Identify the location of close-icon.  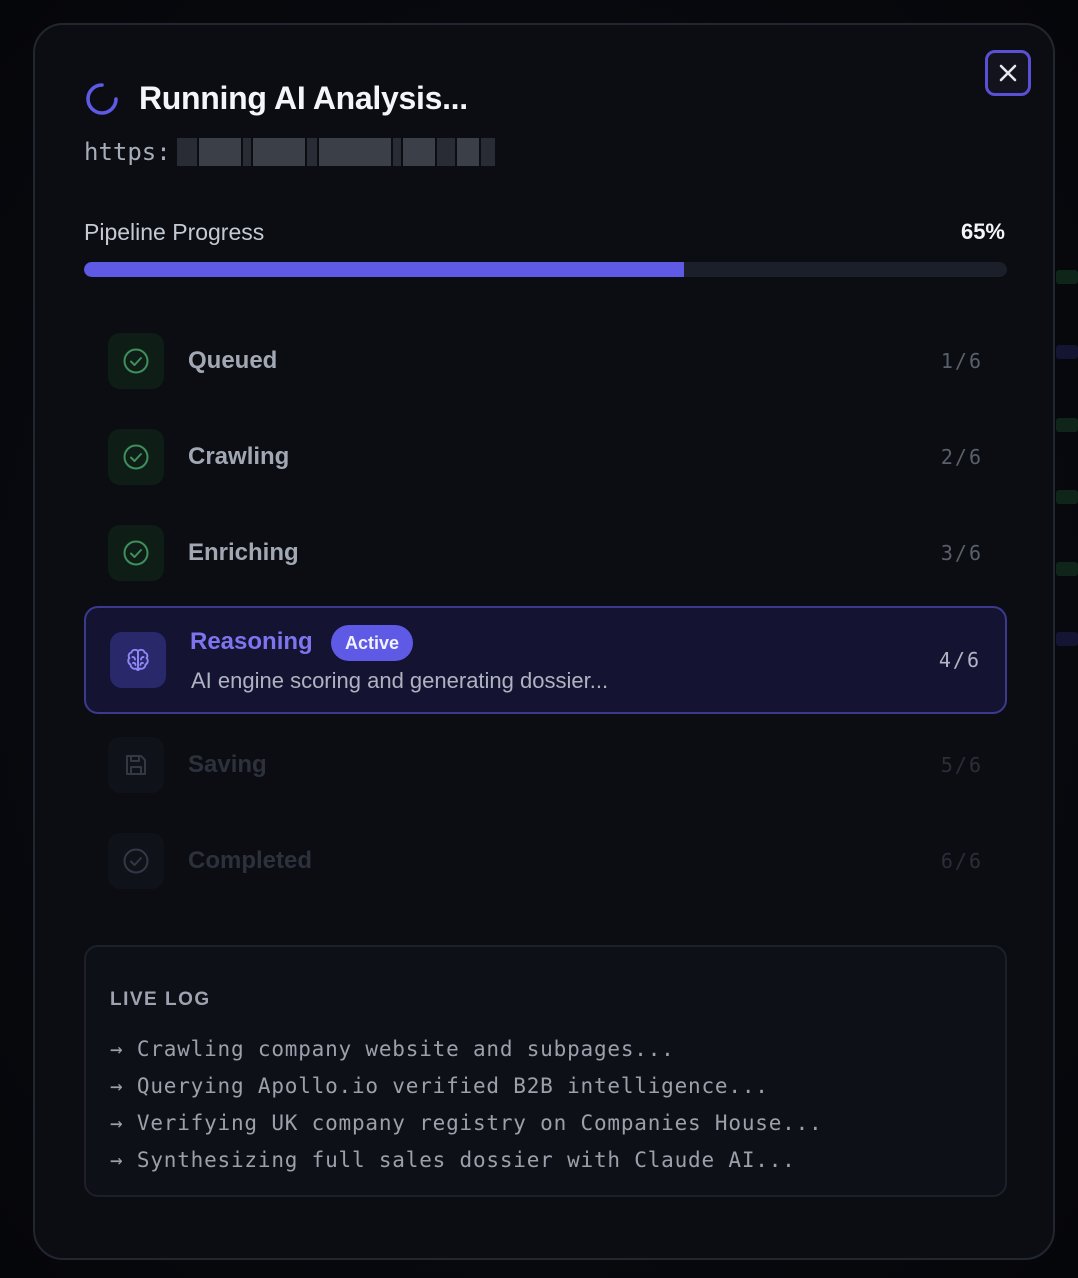
(1008, 73).